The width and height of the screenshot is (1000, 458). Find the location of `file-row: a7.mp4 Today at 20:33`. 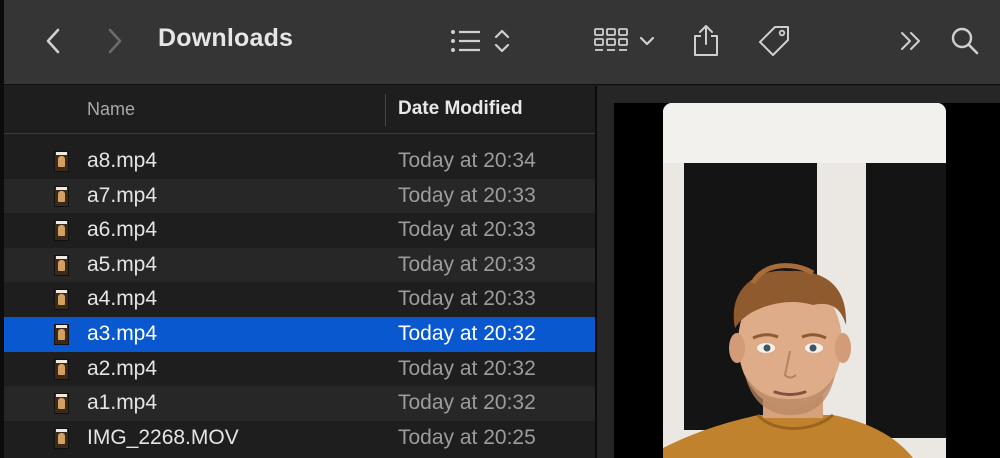

file-row: a7.mp4 Today at 20:33 is located at coordinates (299, 196).